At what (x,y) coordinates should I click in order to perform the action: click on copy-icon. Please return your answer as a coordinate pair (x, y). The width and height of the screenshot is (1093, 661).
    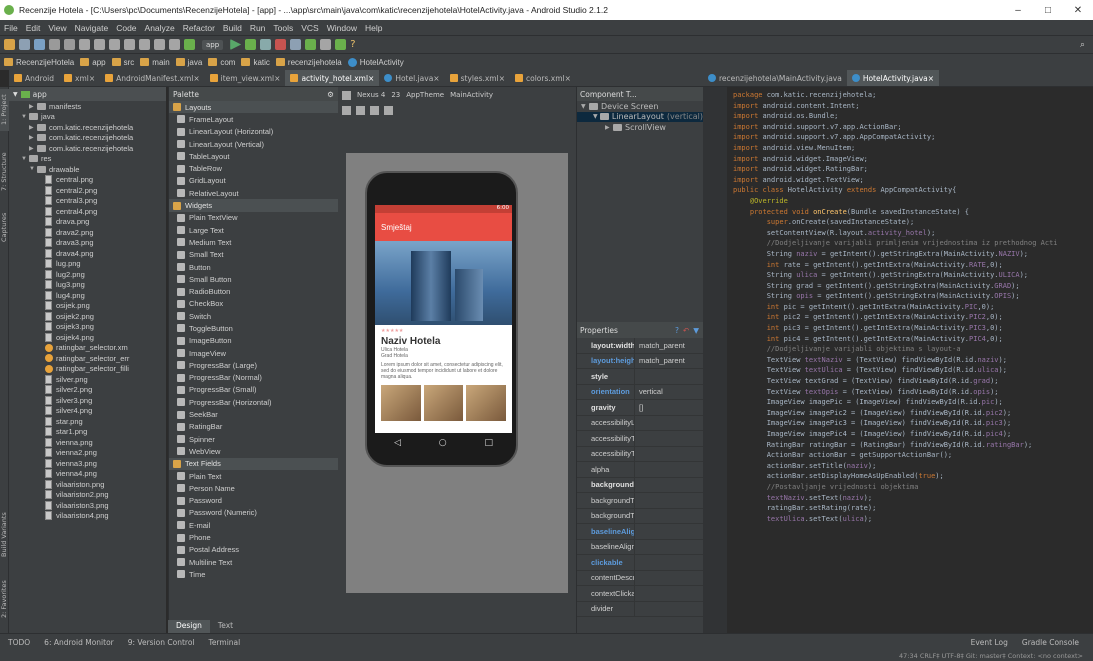
    Looking at the image, I should click on (99, 44).